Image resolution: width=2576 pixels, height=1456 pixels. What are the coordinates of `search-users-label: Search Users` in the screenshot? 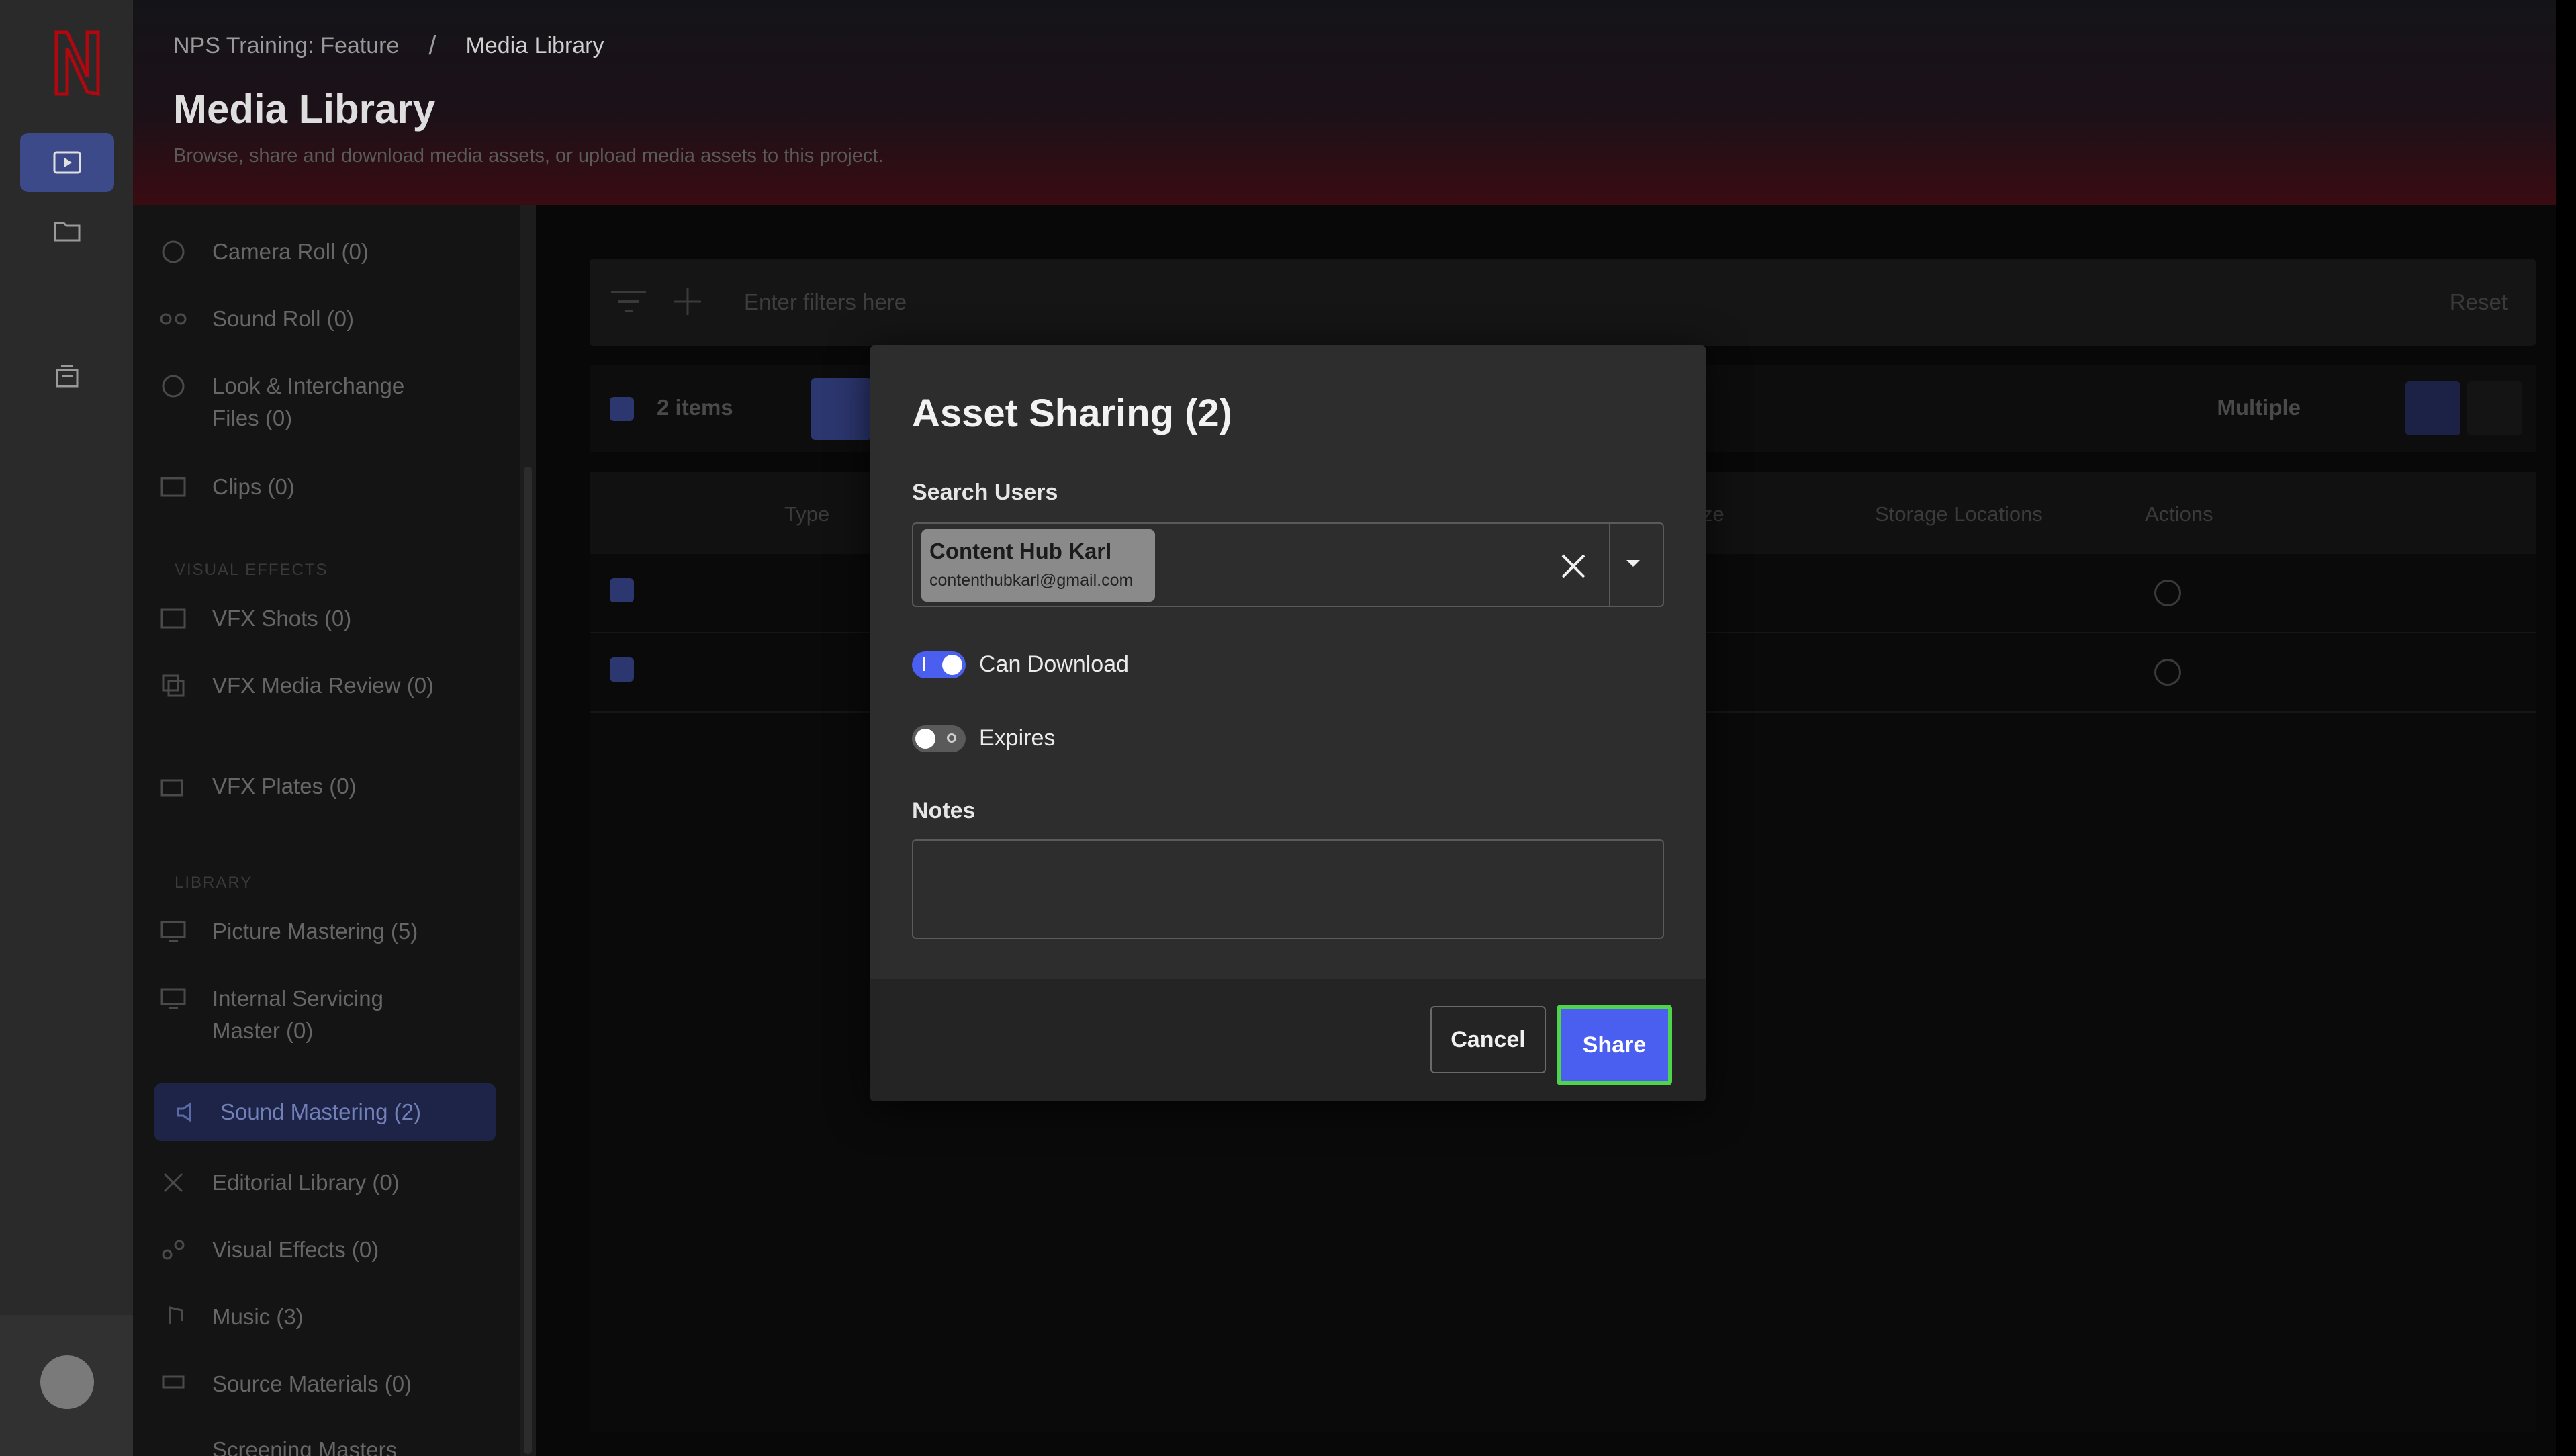 It's located at (985, 492).